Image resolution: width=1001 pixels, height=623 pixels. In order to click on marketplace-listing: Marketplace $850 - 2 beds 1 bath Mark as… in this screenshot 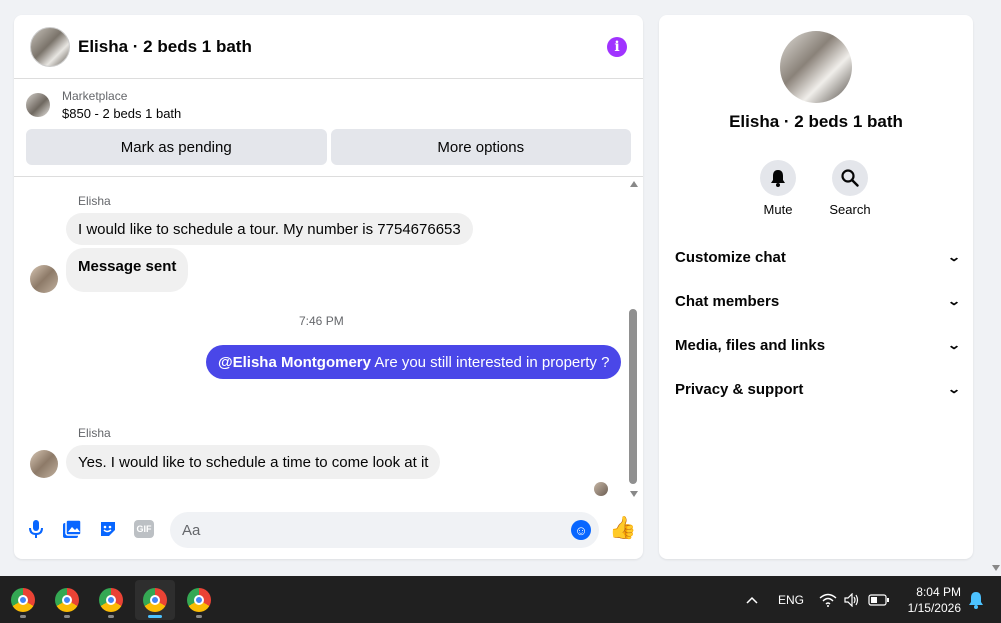, I will do `click(328, 128)`.